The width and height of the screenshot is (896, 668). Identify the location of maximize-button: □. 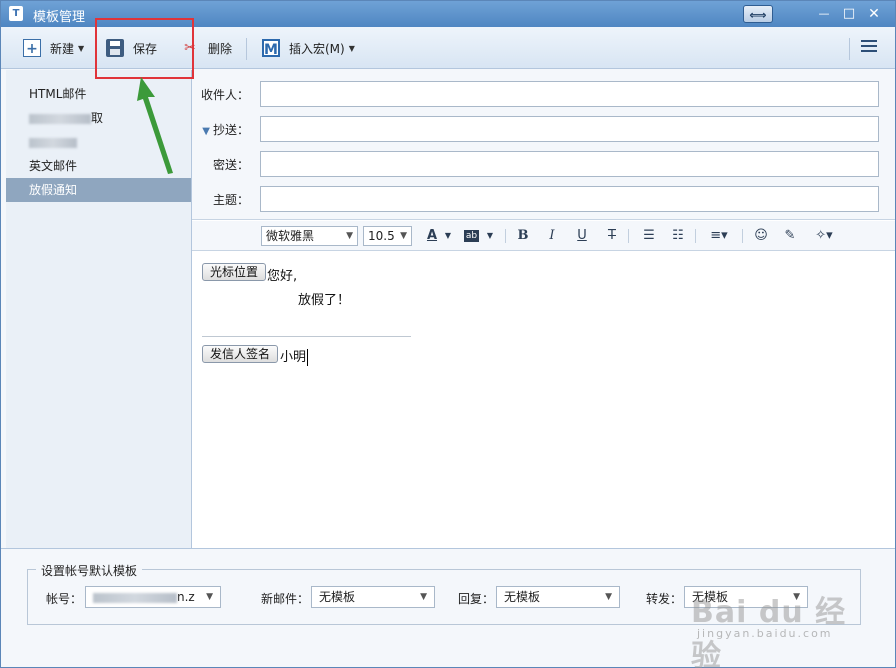
(849, 14).